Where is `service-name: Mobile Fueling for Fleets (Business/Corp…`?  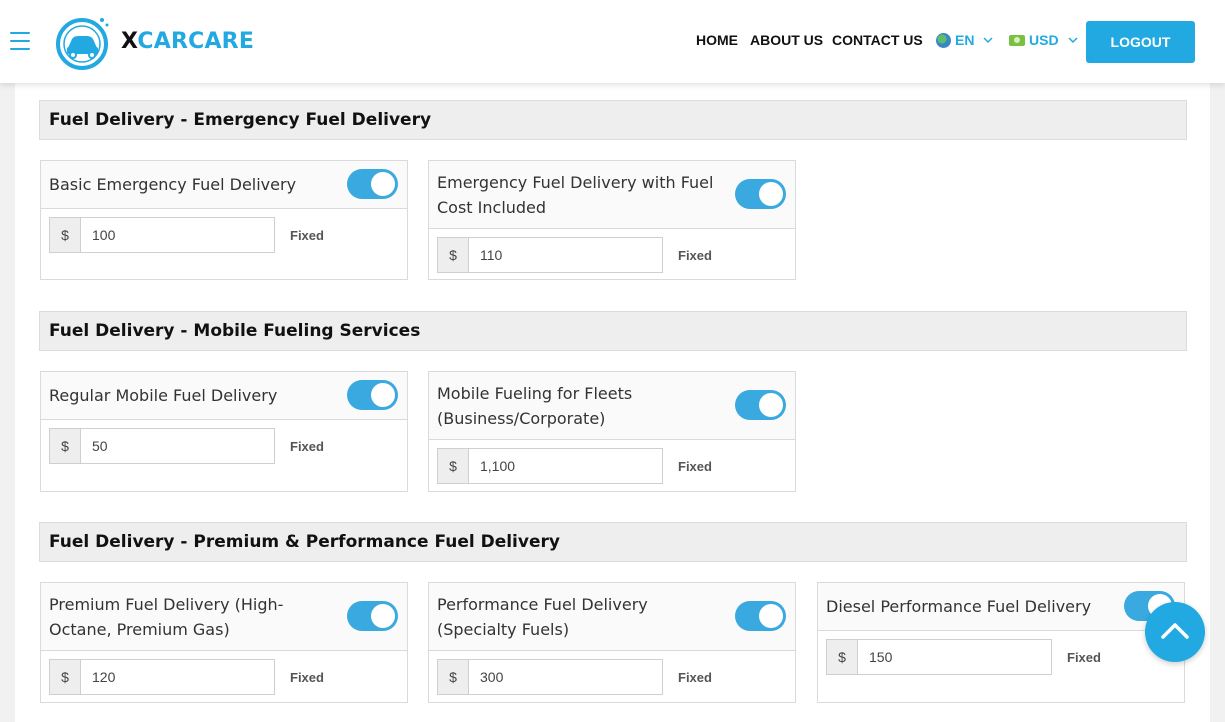 service-name: Mobile Fueling for Fleets (Business/Corp… is located at coordinates (535, 406).